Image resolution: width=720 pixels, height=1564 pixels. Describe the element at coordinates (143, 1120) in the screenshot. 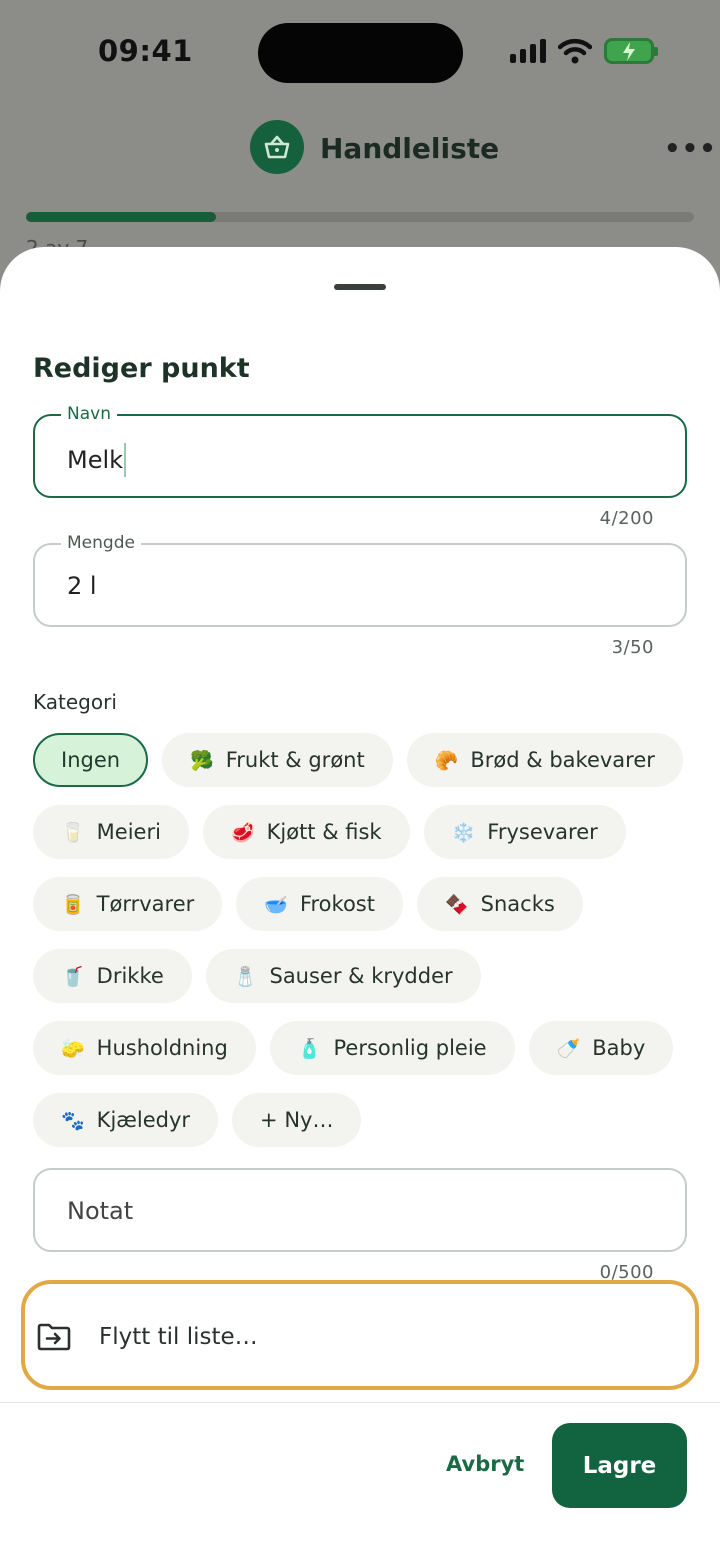

I see `chip-label: Kjæledyr` at that location.